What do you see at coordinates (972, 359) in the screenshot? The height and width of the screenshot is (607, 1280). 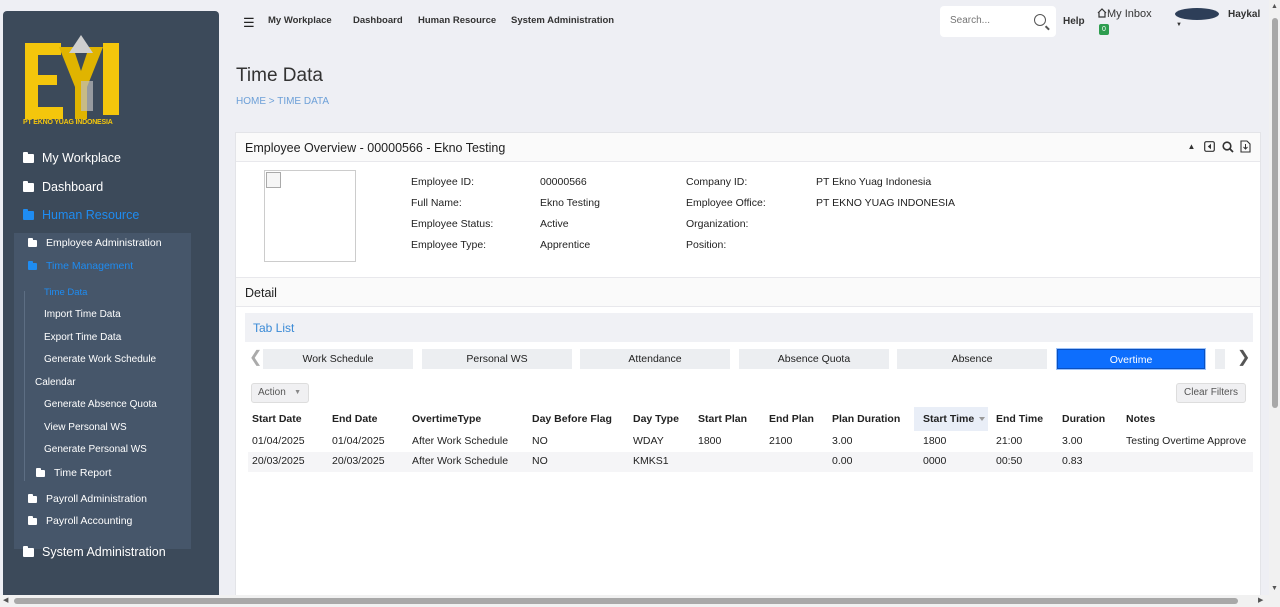 I see `tab-absence: Absence` at bounding box center [972, 359].